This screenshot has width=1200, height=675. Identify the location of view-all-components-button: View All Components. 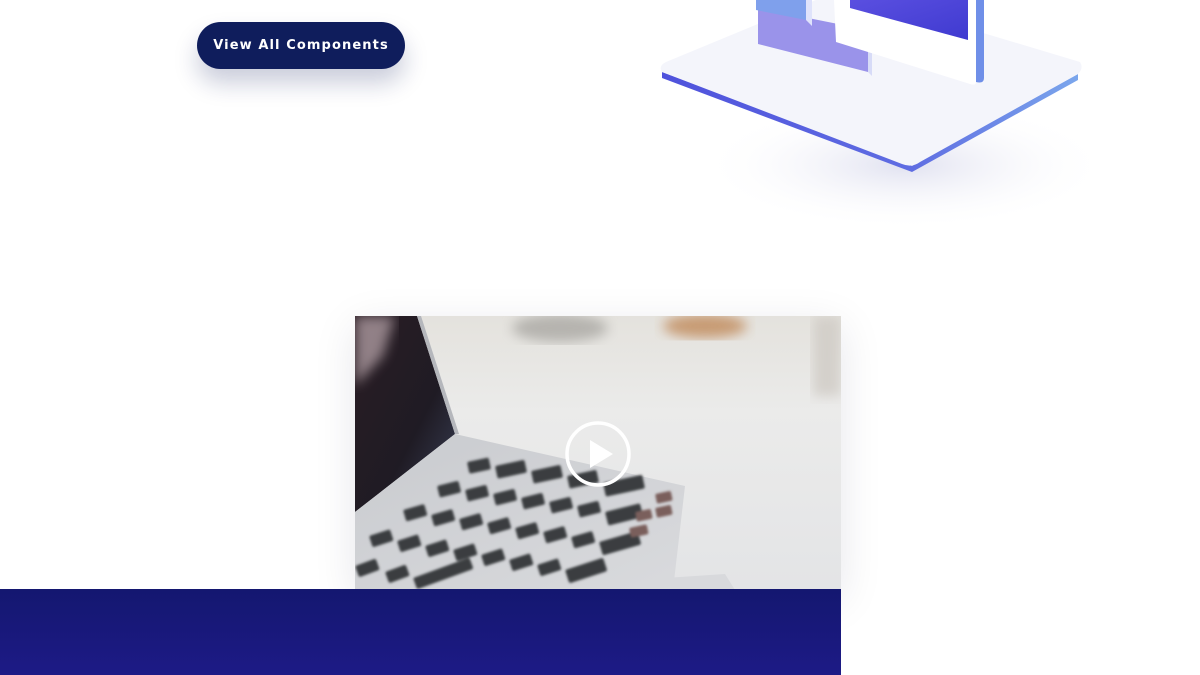
(301, 45).